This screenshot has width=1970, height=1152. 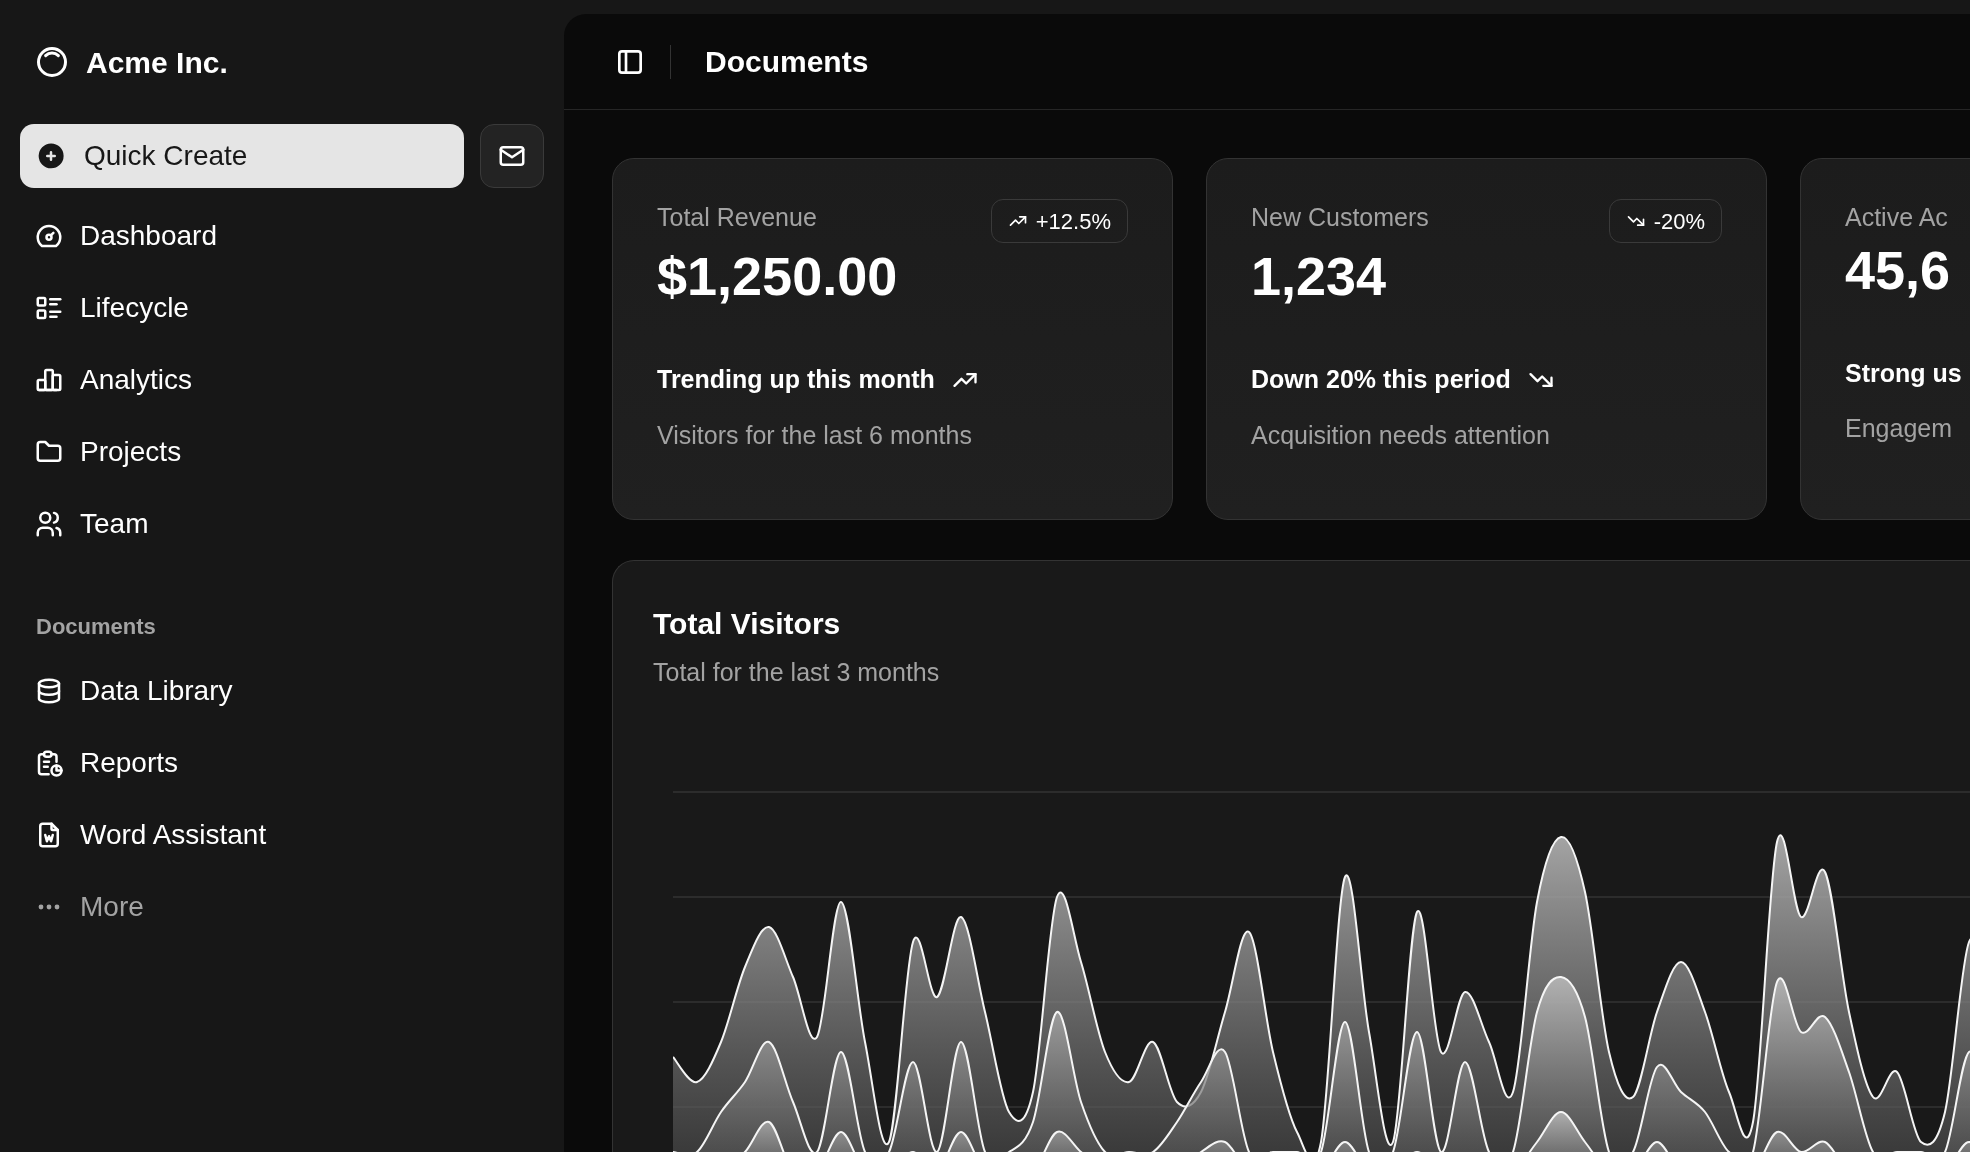 I want to click on stat-headline: Trending up this month, so click(x=796, y=379).